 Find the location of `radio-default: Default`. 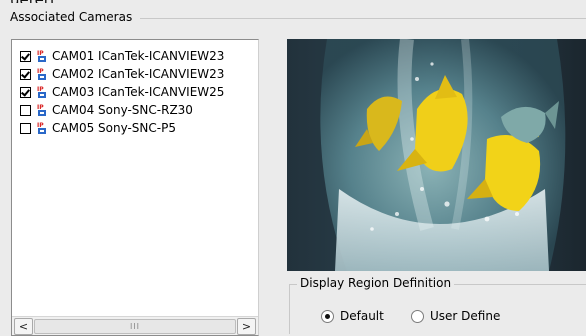

radio-default: Default is located at coordinates (352, 316).